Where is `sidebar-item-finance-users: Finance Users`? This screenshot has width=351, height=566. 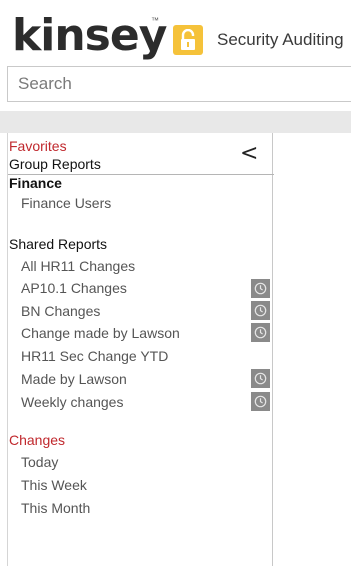
sidebar-item-finance-users: Finance Users is located at coordinates (66, 203).